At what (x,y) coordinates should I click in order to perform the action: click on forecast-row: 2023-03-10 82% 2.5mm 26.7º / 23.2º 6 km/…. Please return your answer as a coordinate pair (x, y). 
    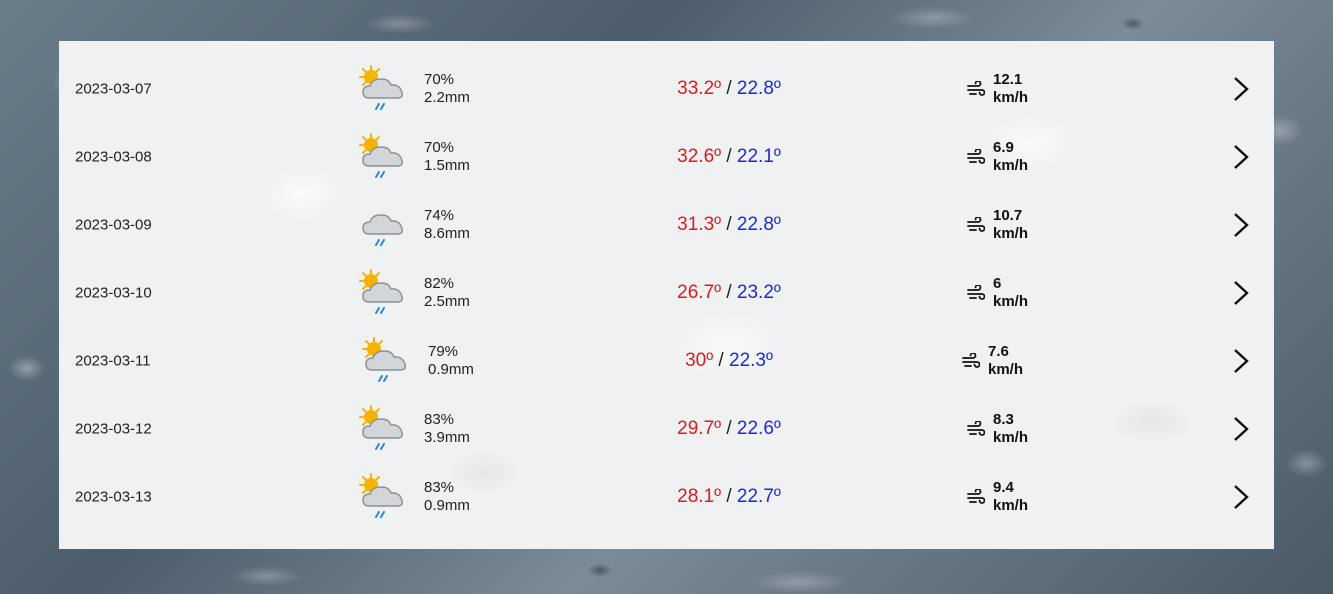
    Looking at the image, I should click on (666, 293).